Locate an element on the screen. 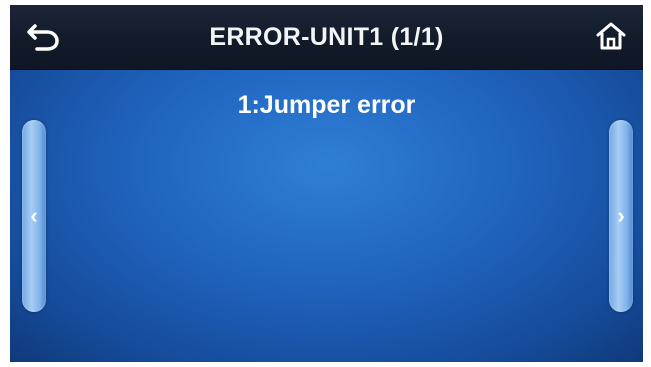 The image size is (651, 367). previous-page-button: ‹ is located at coordinates (34, 216).